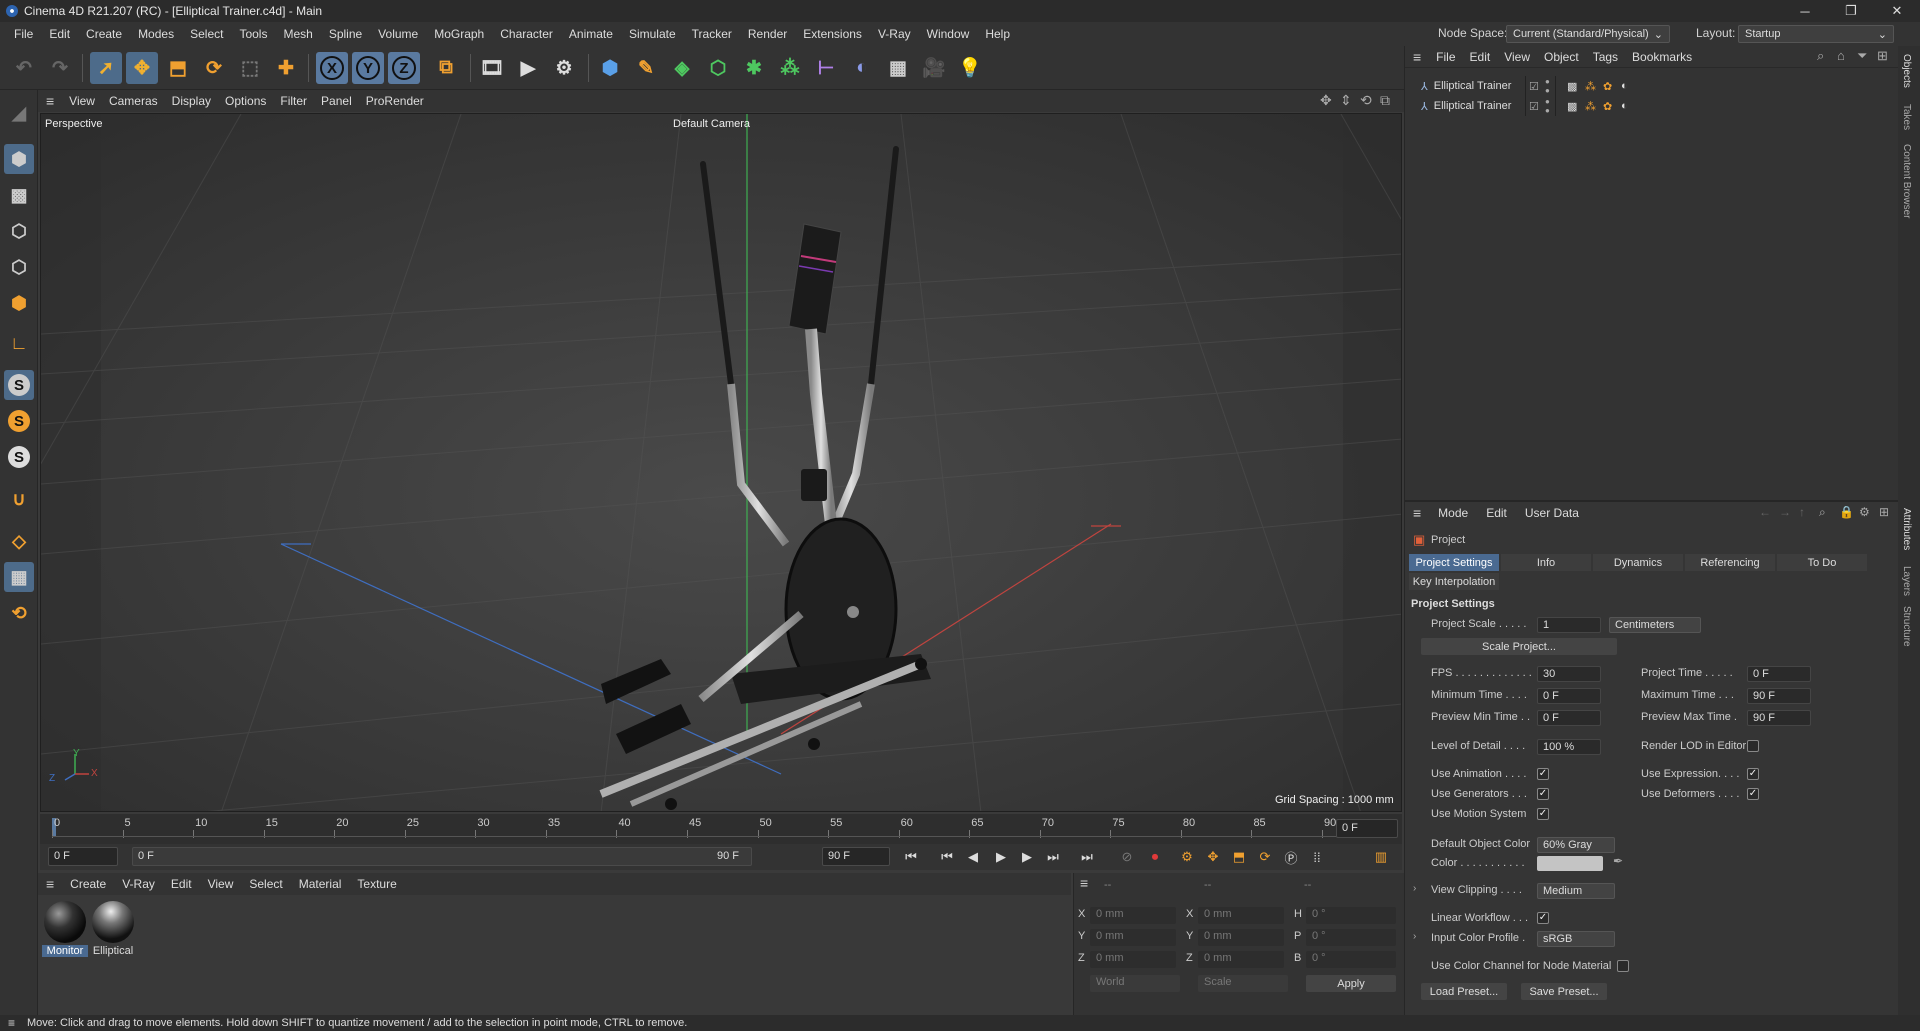  What do you see at coordinates (526, 34) in the screenshot?
I see `menu-character: Character` at bounding box center [526, 34].